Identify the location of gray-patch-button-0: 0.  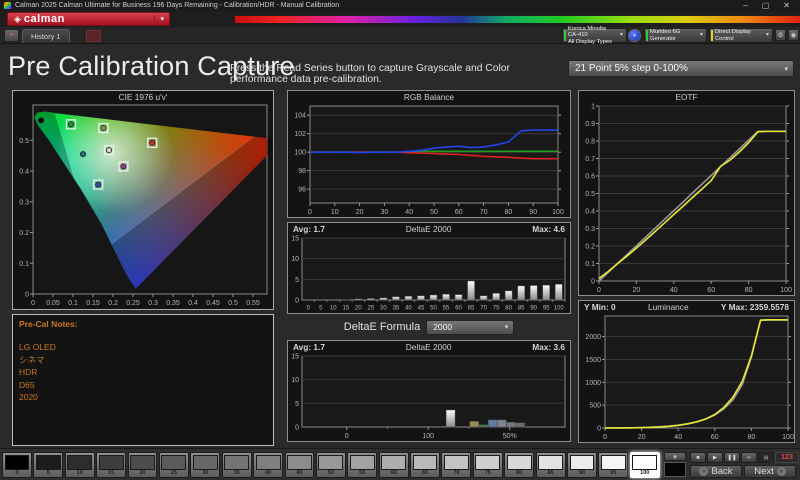
(17, 465).